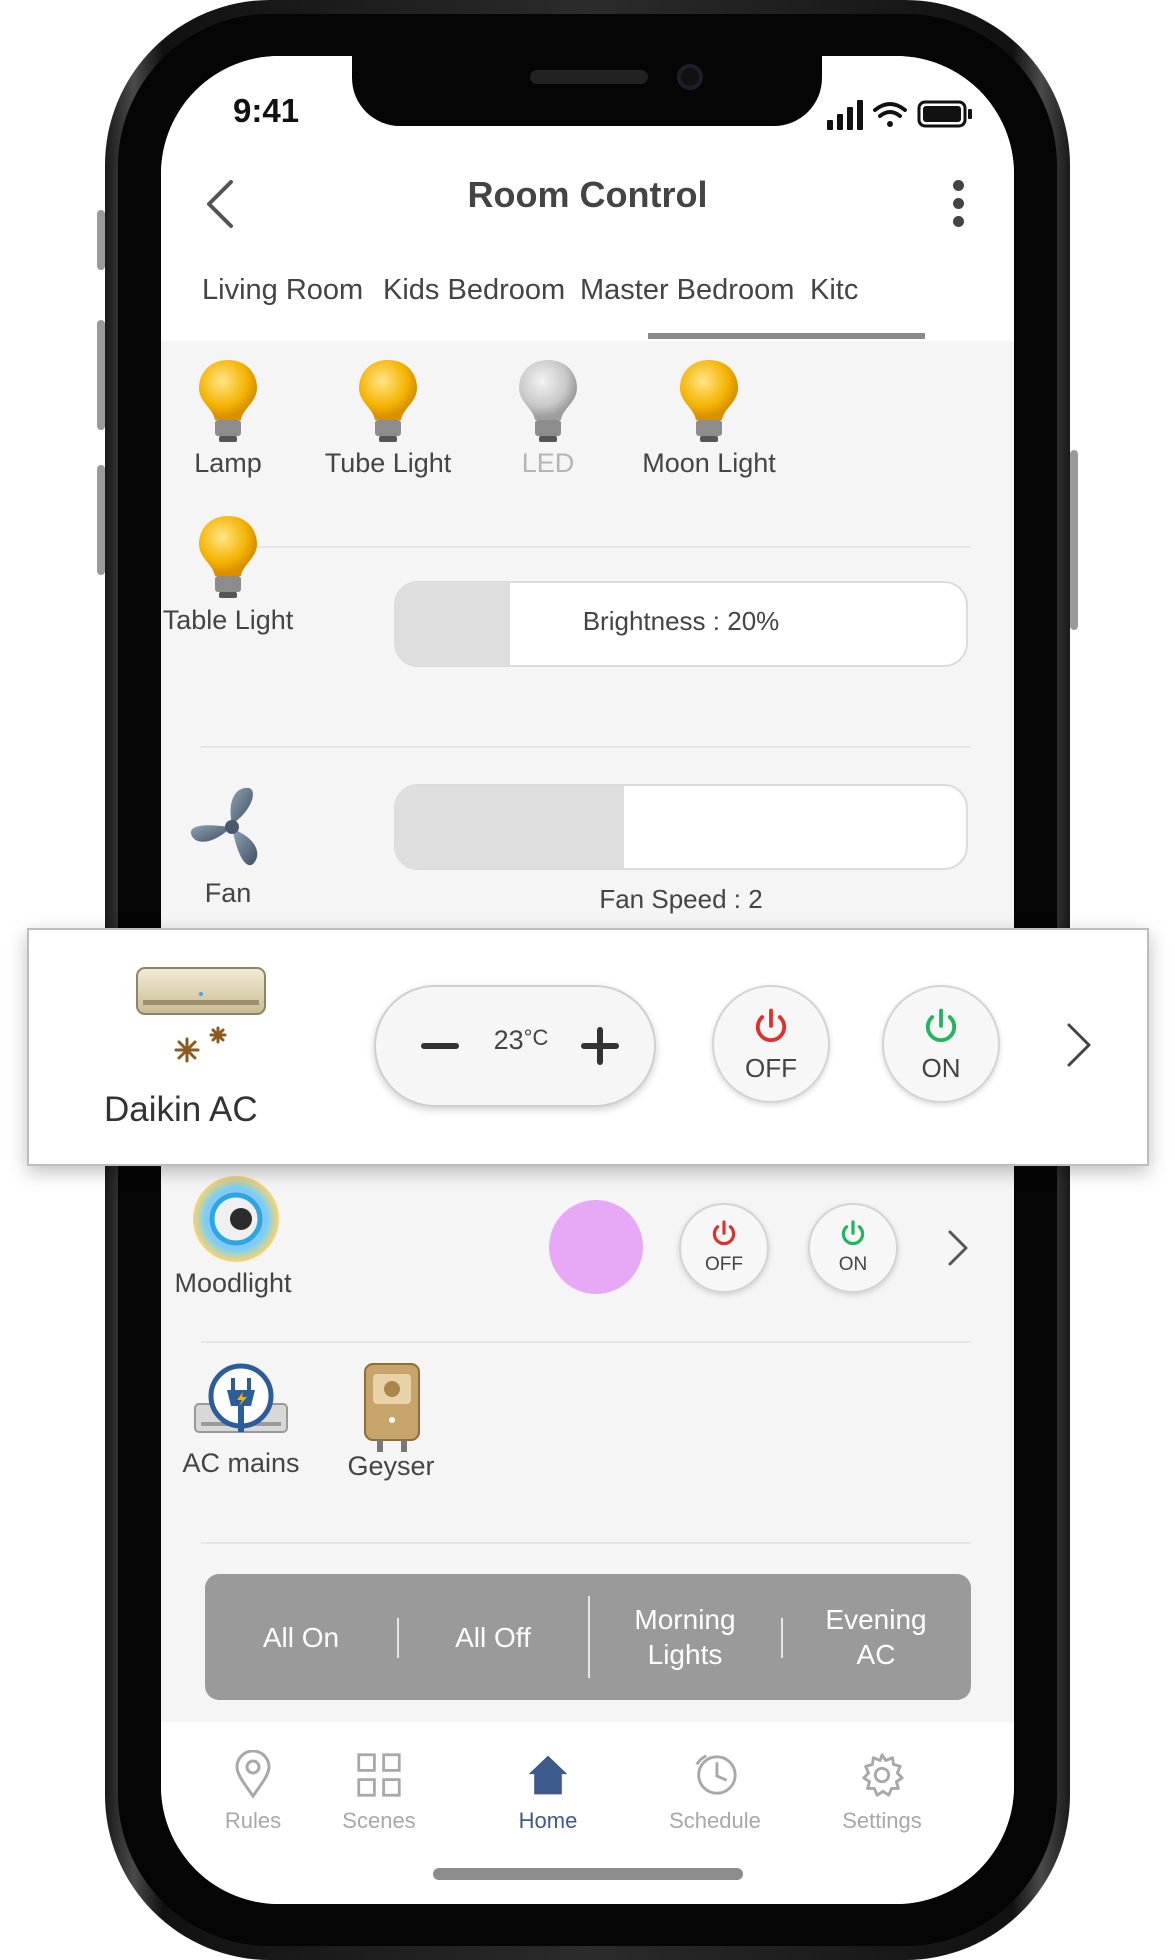  What do you see at coordinates (716, 1774) in the screenshot?
I see `clock-icon` at bounding box center [716, 1774].